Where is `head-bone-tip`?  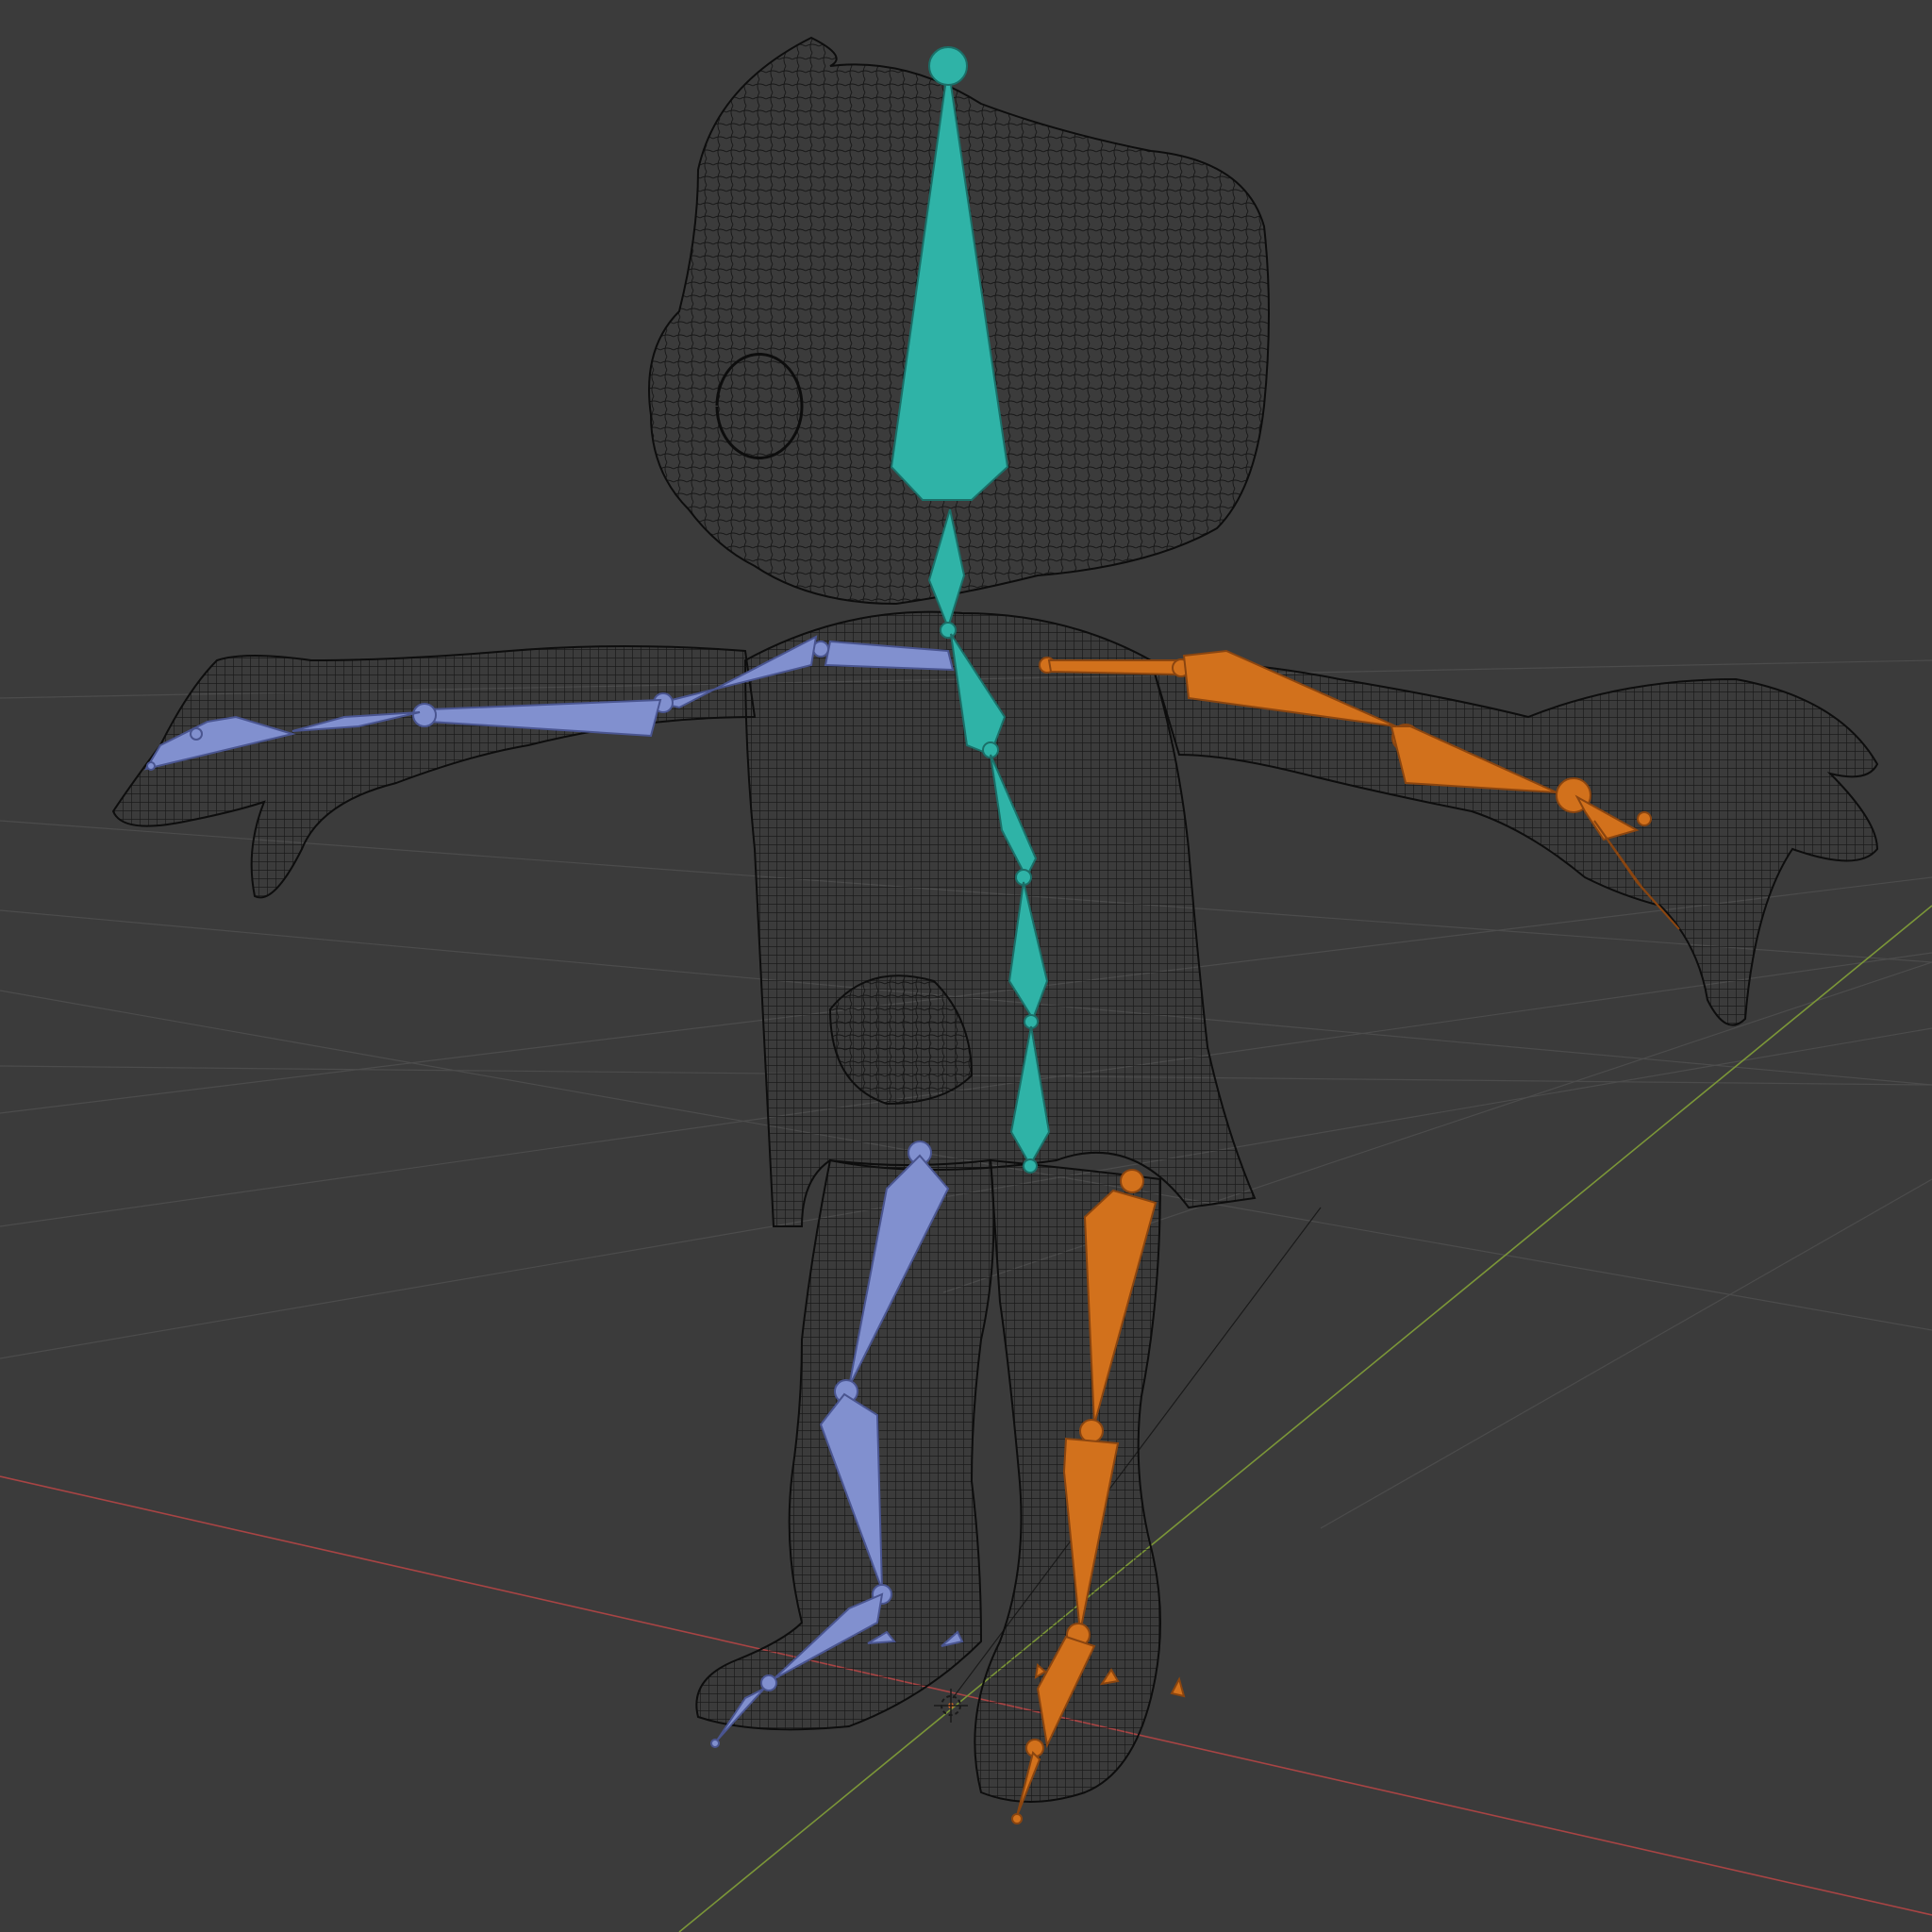
head-bone-tip is located at coordinates (948, 66).